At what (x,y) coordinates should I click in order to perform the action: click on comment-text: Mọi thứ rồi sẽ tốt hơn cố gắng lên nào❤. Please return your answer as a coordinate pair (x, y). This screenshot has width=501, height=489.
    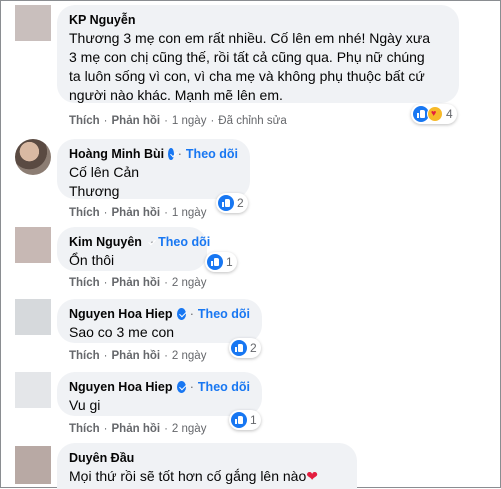
    Looking at the image, I should click on (193, 476).